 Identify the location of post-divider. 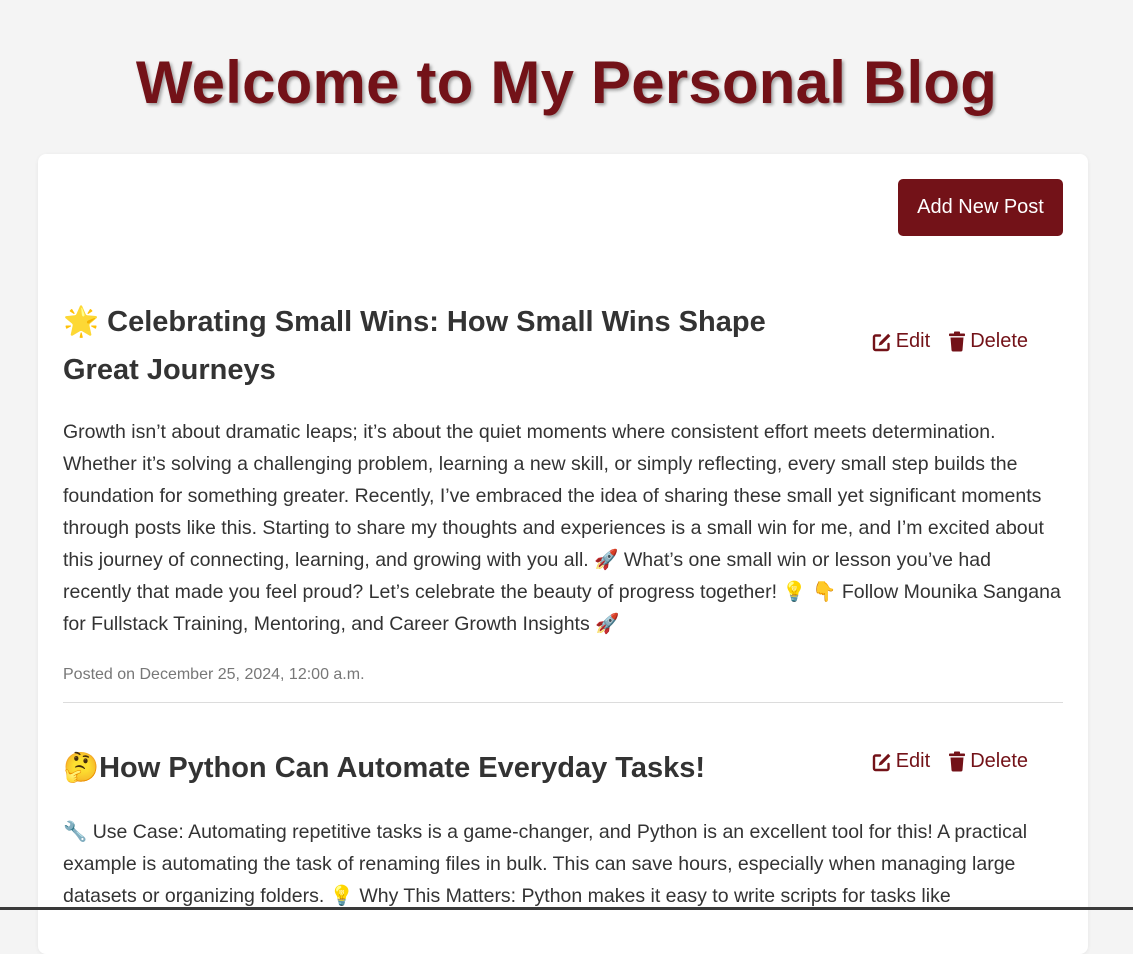
(563, 702).